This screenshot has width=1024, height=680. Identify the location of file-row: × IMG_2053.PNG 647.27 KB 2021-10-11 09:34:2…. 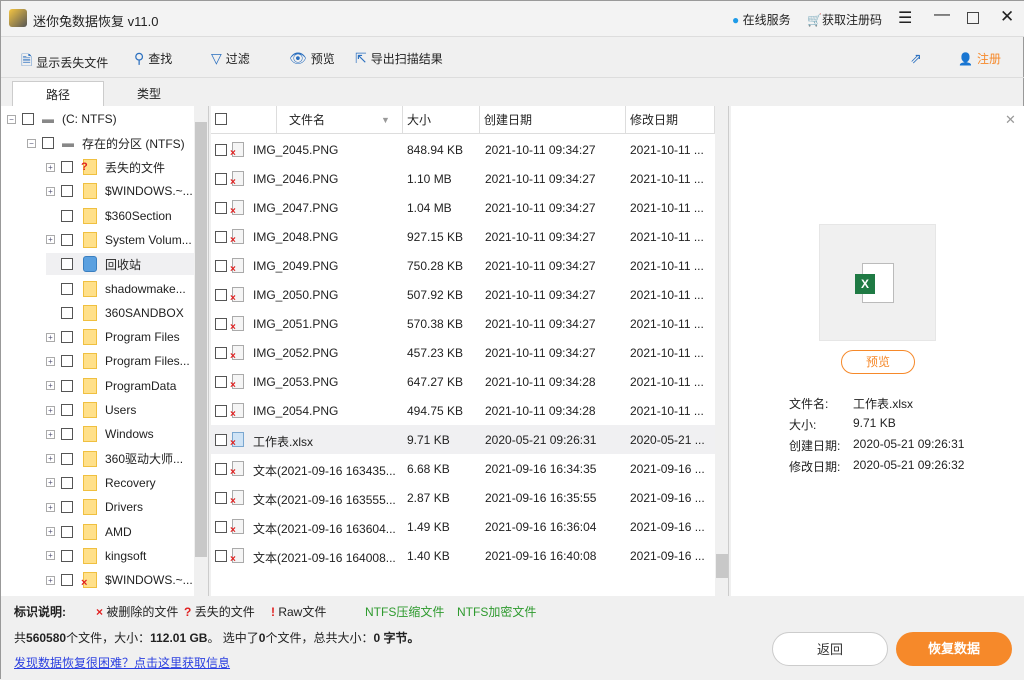
(463, 381).